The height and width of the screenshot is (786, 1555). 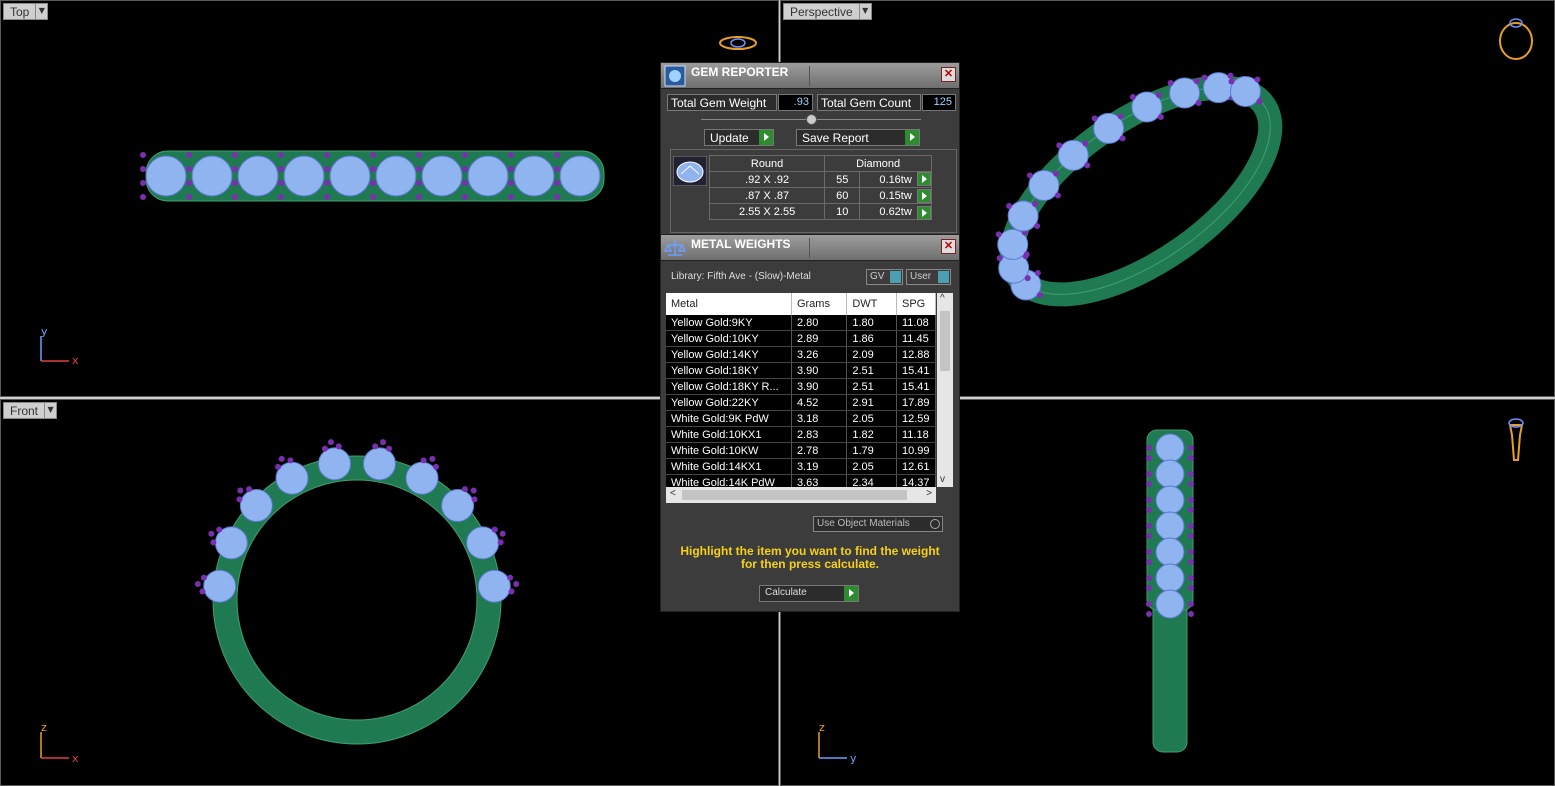 I want to click on table-cell: 2.80, so click(x=820, y=322).